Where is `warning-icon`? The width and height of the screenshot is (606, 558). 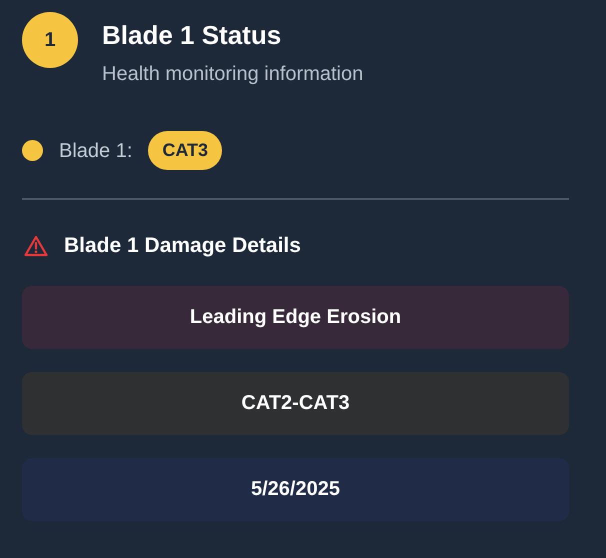 warning-icon is located at coordinates (36, 245).